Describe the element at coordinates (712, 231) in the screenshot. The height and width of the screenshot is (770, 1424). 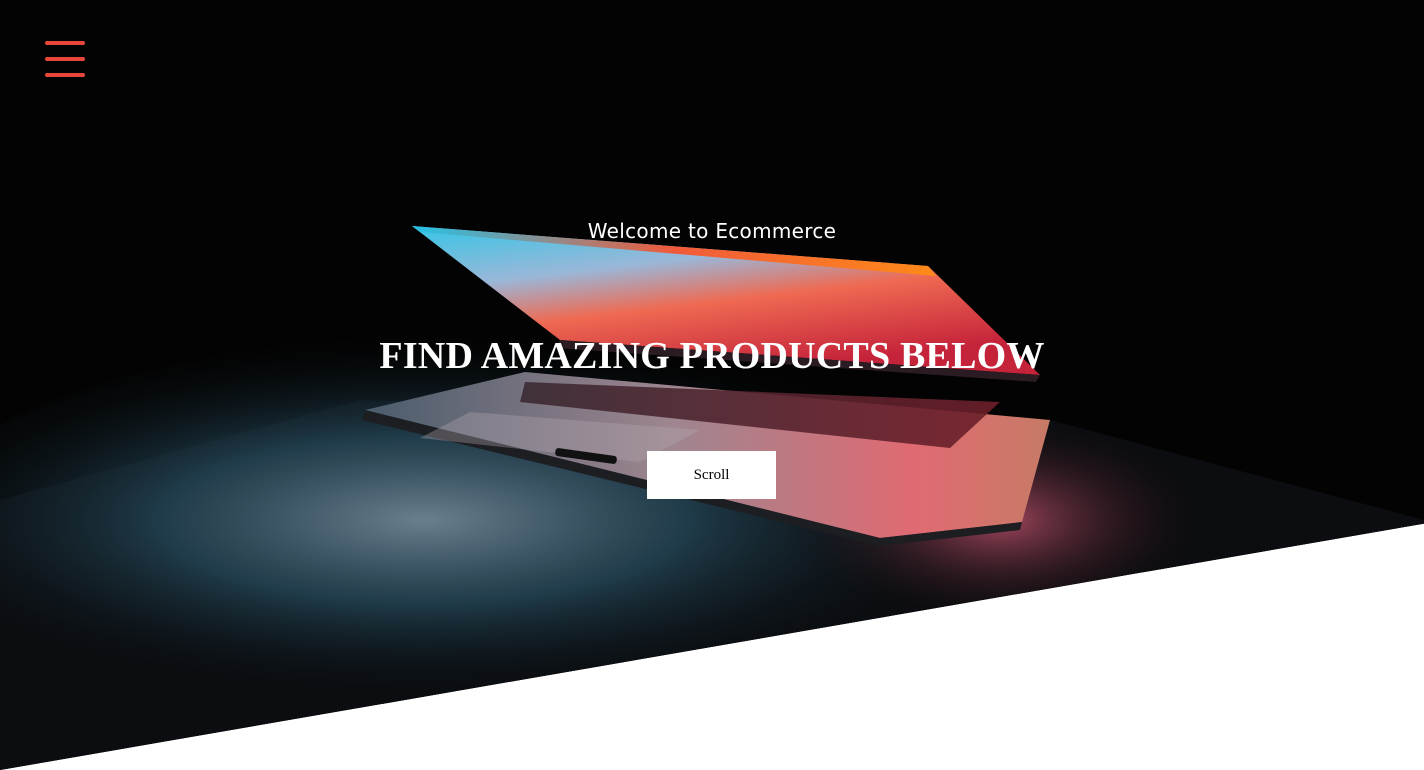
I see `welcome-text: Welcome to Ecommerce` at that location.